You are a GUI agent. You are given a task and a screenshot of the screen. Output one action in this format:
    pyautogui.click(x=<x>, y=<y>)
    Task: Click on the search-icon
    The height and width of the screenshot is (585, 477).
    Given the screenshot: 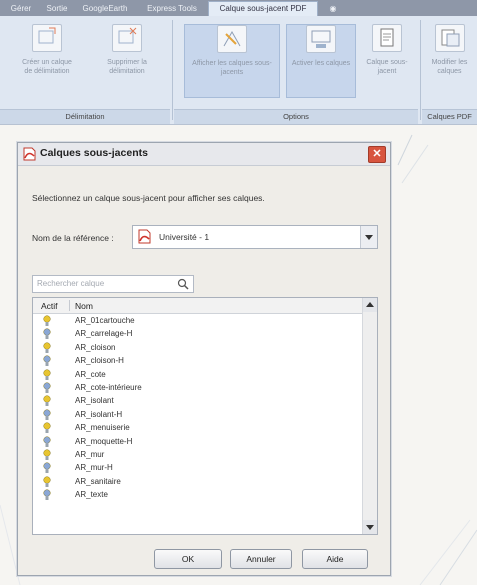 What is the action you would take?
    pyautogui.click(x=183, y=284)
    